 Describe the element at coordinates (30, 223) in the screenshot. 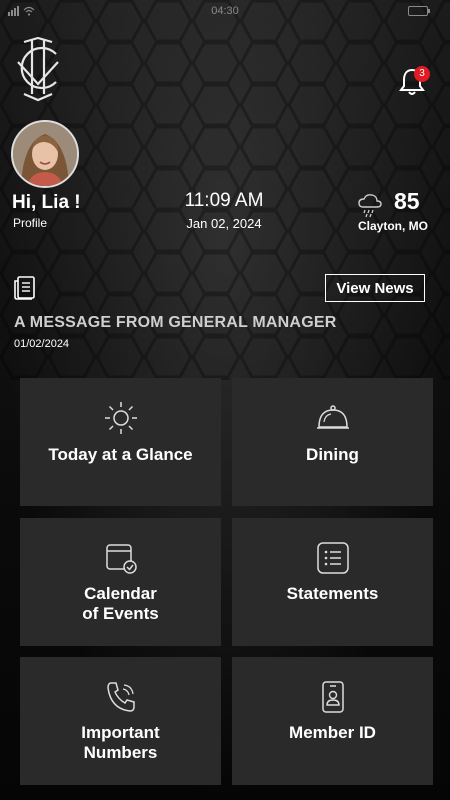

I see `profile-link: Profile` at that location.